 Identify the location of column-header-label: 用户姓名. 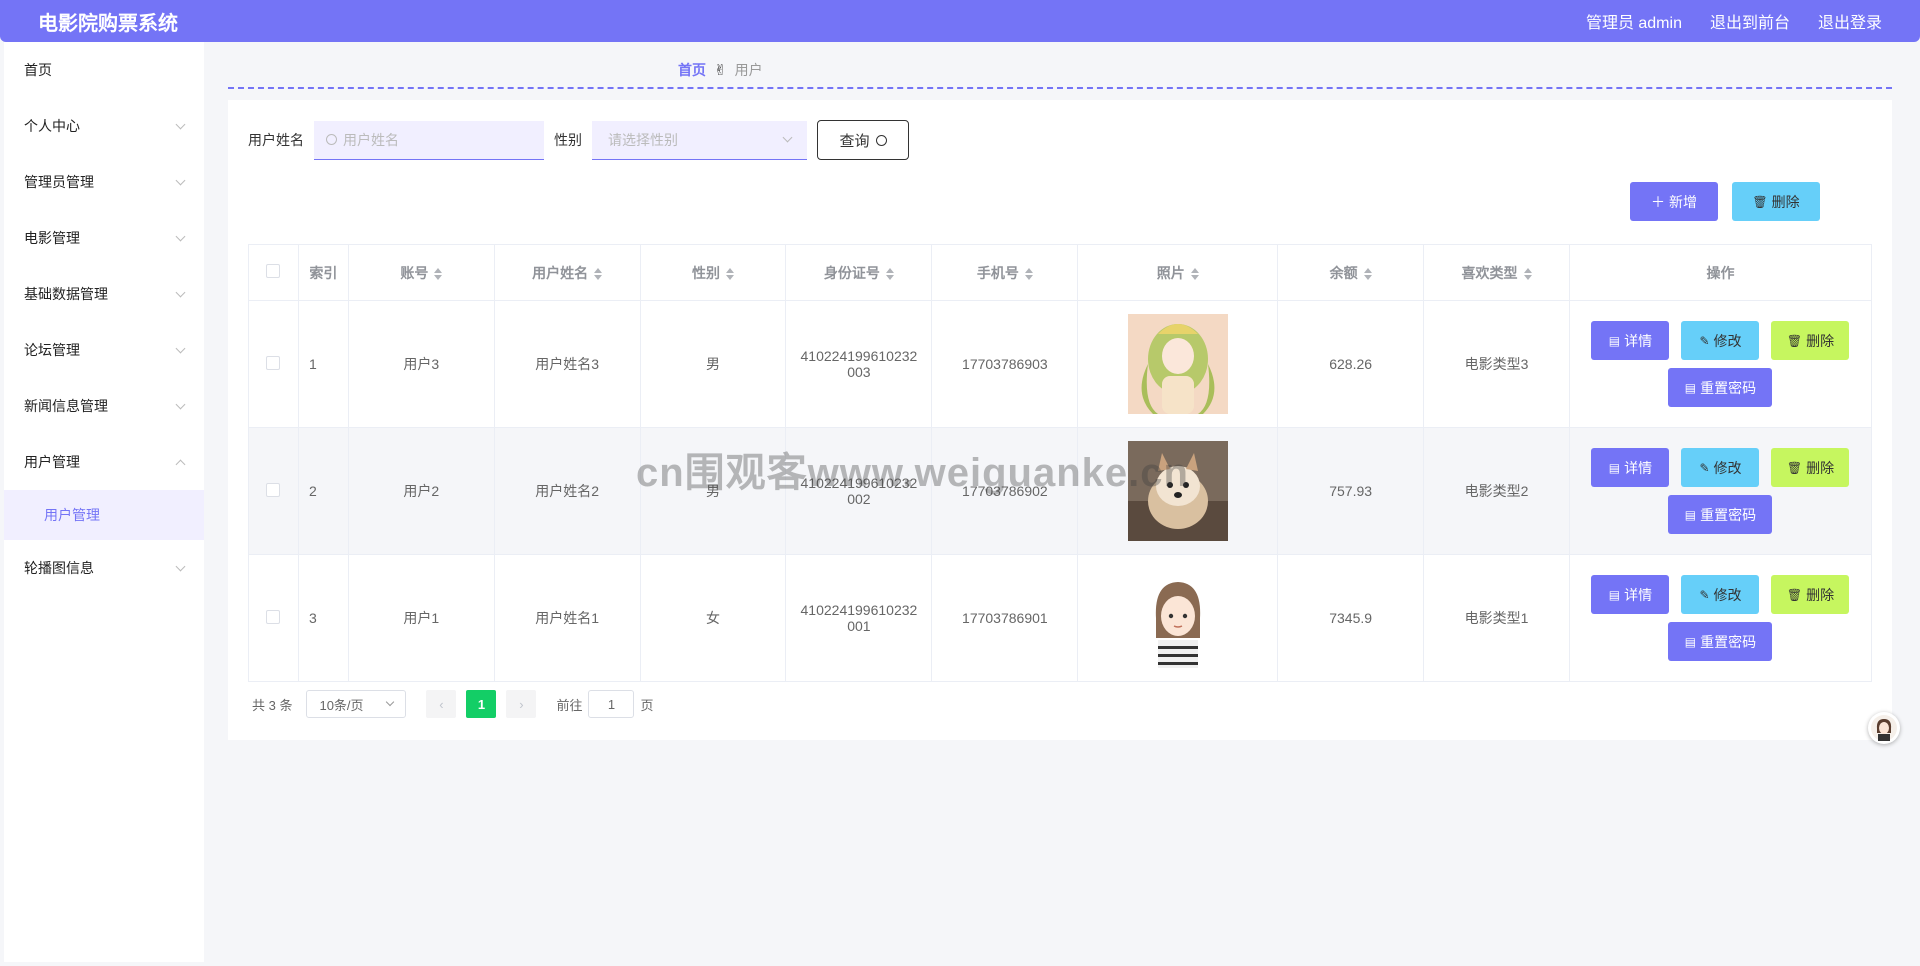
(560, 272).